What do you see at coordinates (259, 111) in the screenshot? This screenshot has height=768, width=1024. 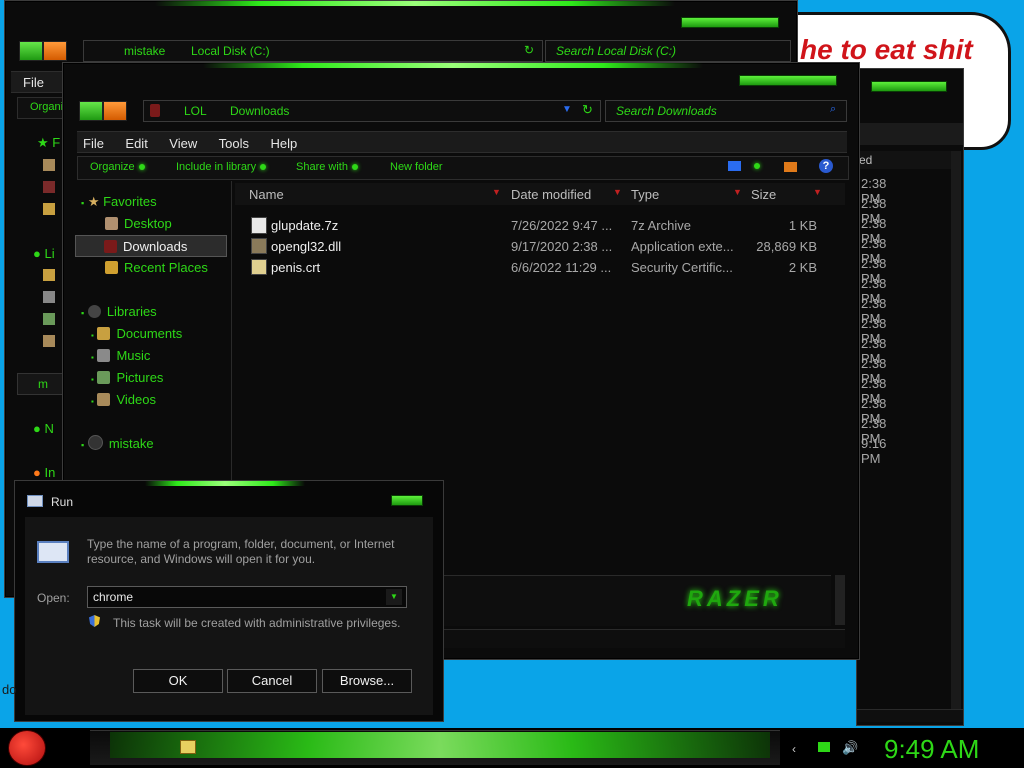 I see `breadcrumb-downloads: Downloads` at bounding box center [259, 111].